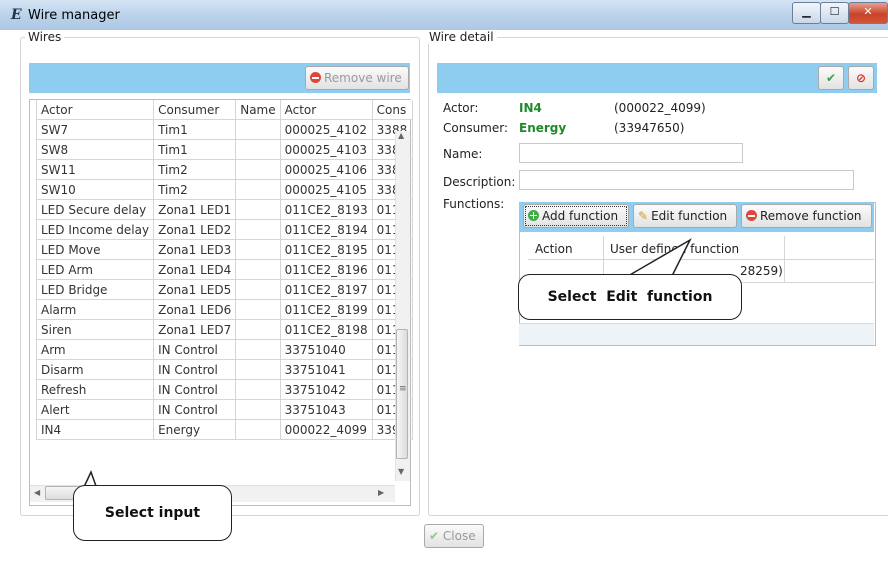 Image resolution: width=888 pixels, height=561 pixels. I want to click on select-edit-function-callout: Select Edit function, so click(630, 297).